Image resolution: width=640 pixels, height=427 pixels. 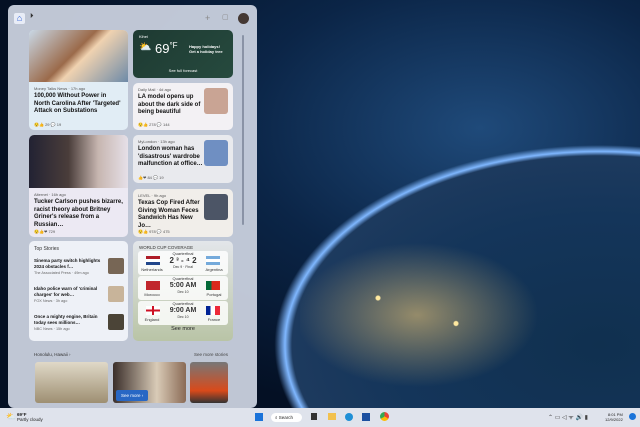 I want to click on avatar, so click(x=243, y=18).